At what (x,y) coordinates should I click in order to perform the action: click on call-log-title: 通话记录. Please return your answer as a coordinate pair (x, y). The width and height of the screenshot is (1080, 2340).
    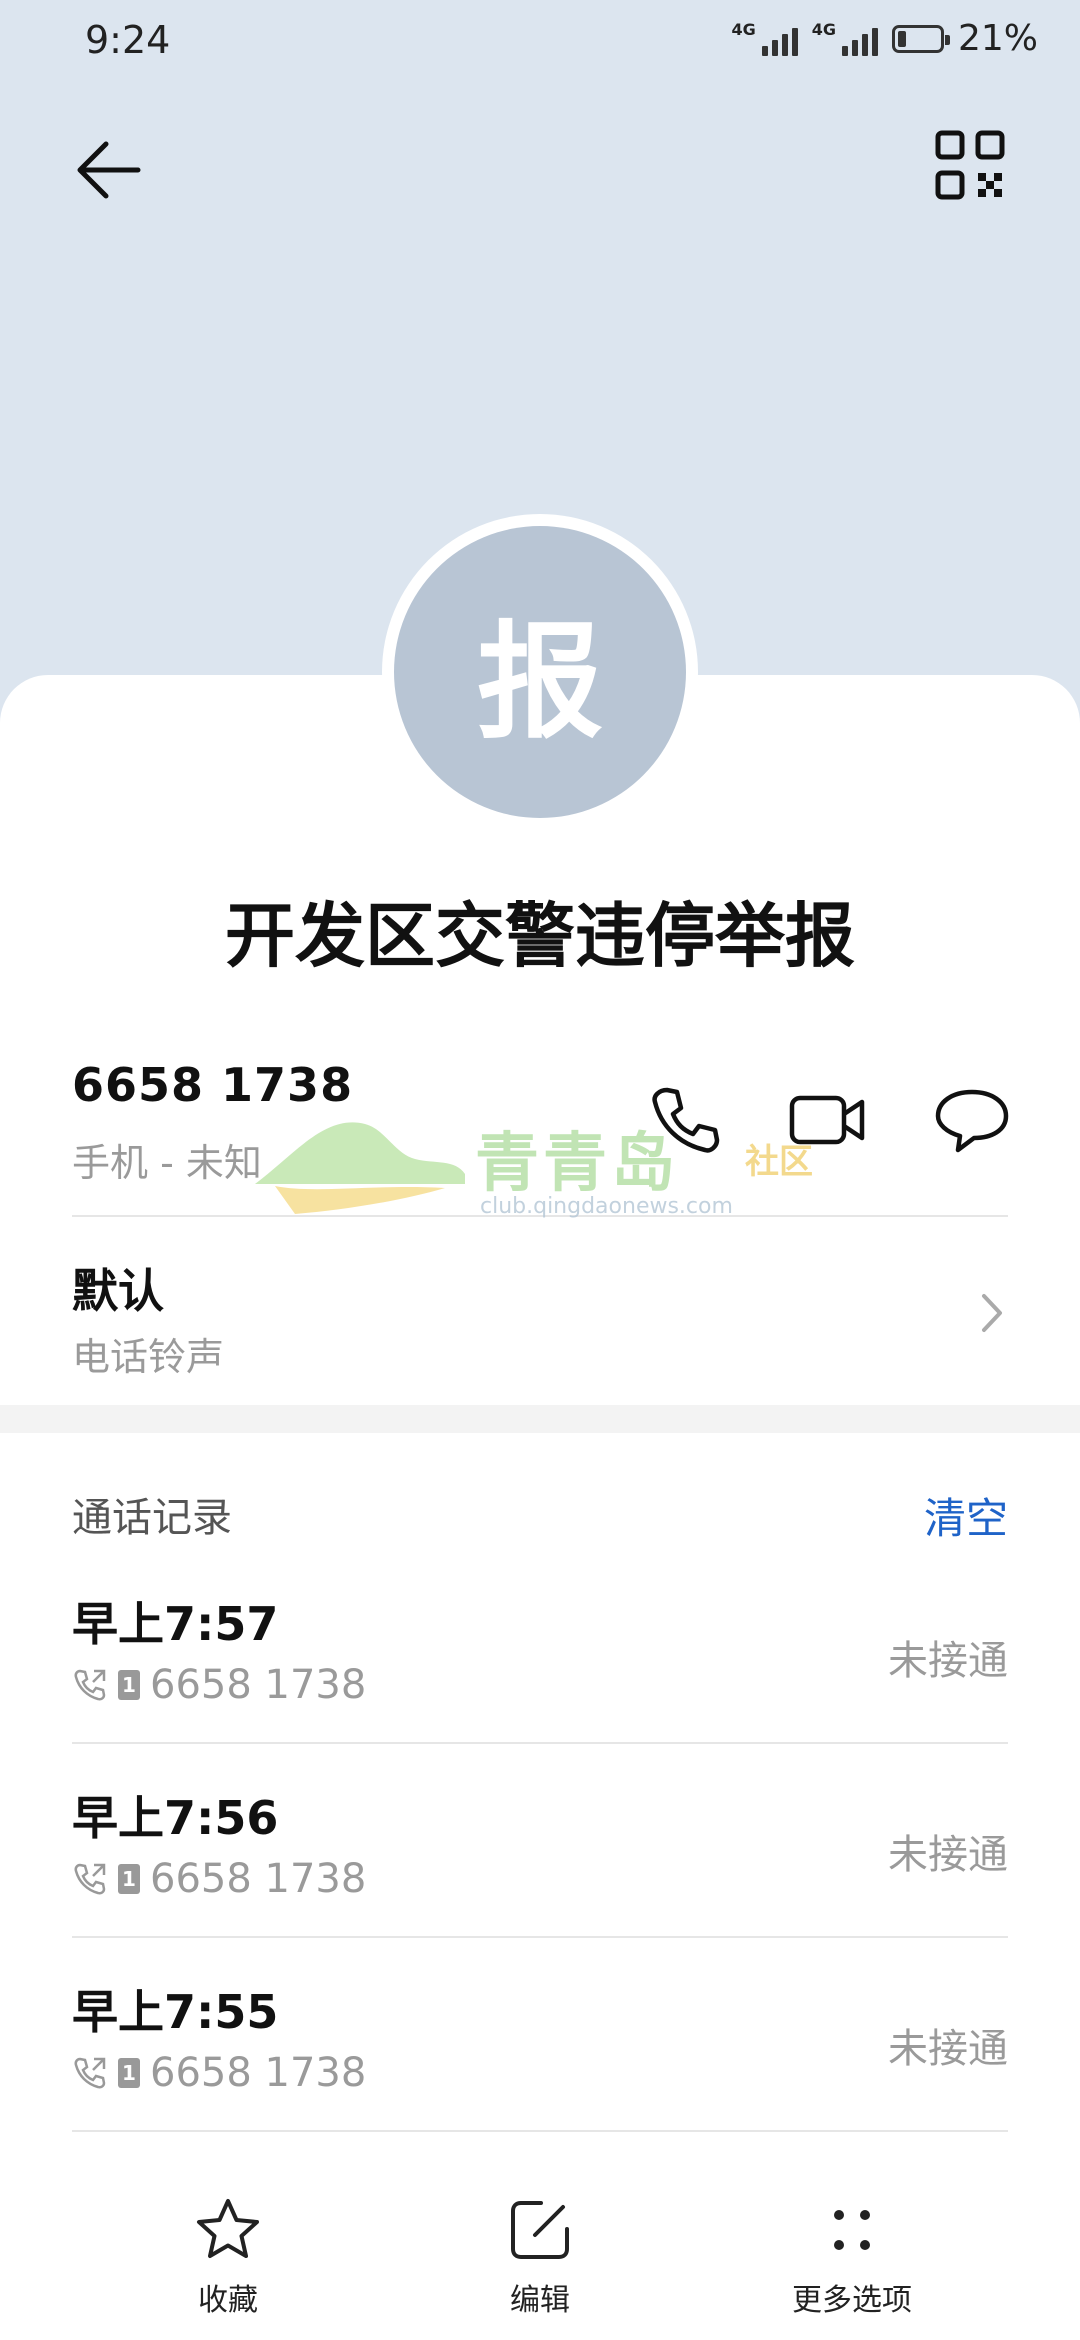
    Looking at the image, I should click on (152, 1518).